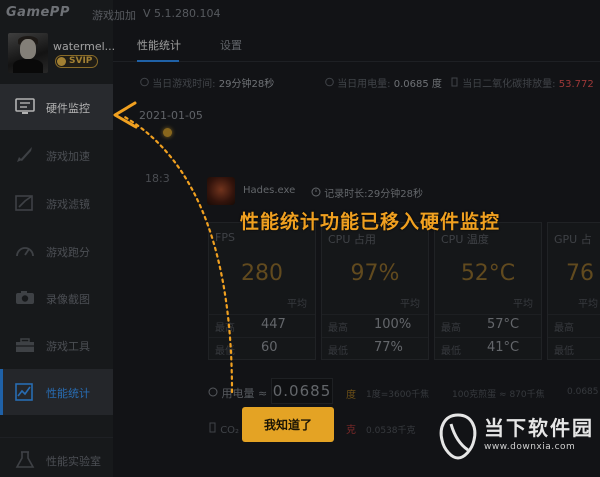 This screenshot has width=600, height=477. Describe the element at coordinates (530, 447) in the screenshot. I see `watermark-url: www.downxia.com` at that location.